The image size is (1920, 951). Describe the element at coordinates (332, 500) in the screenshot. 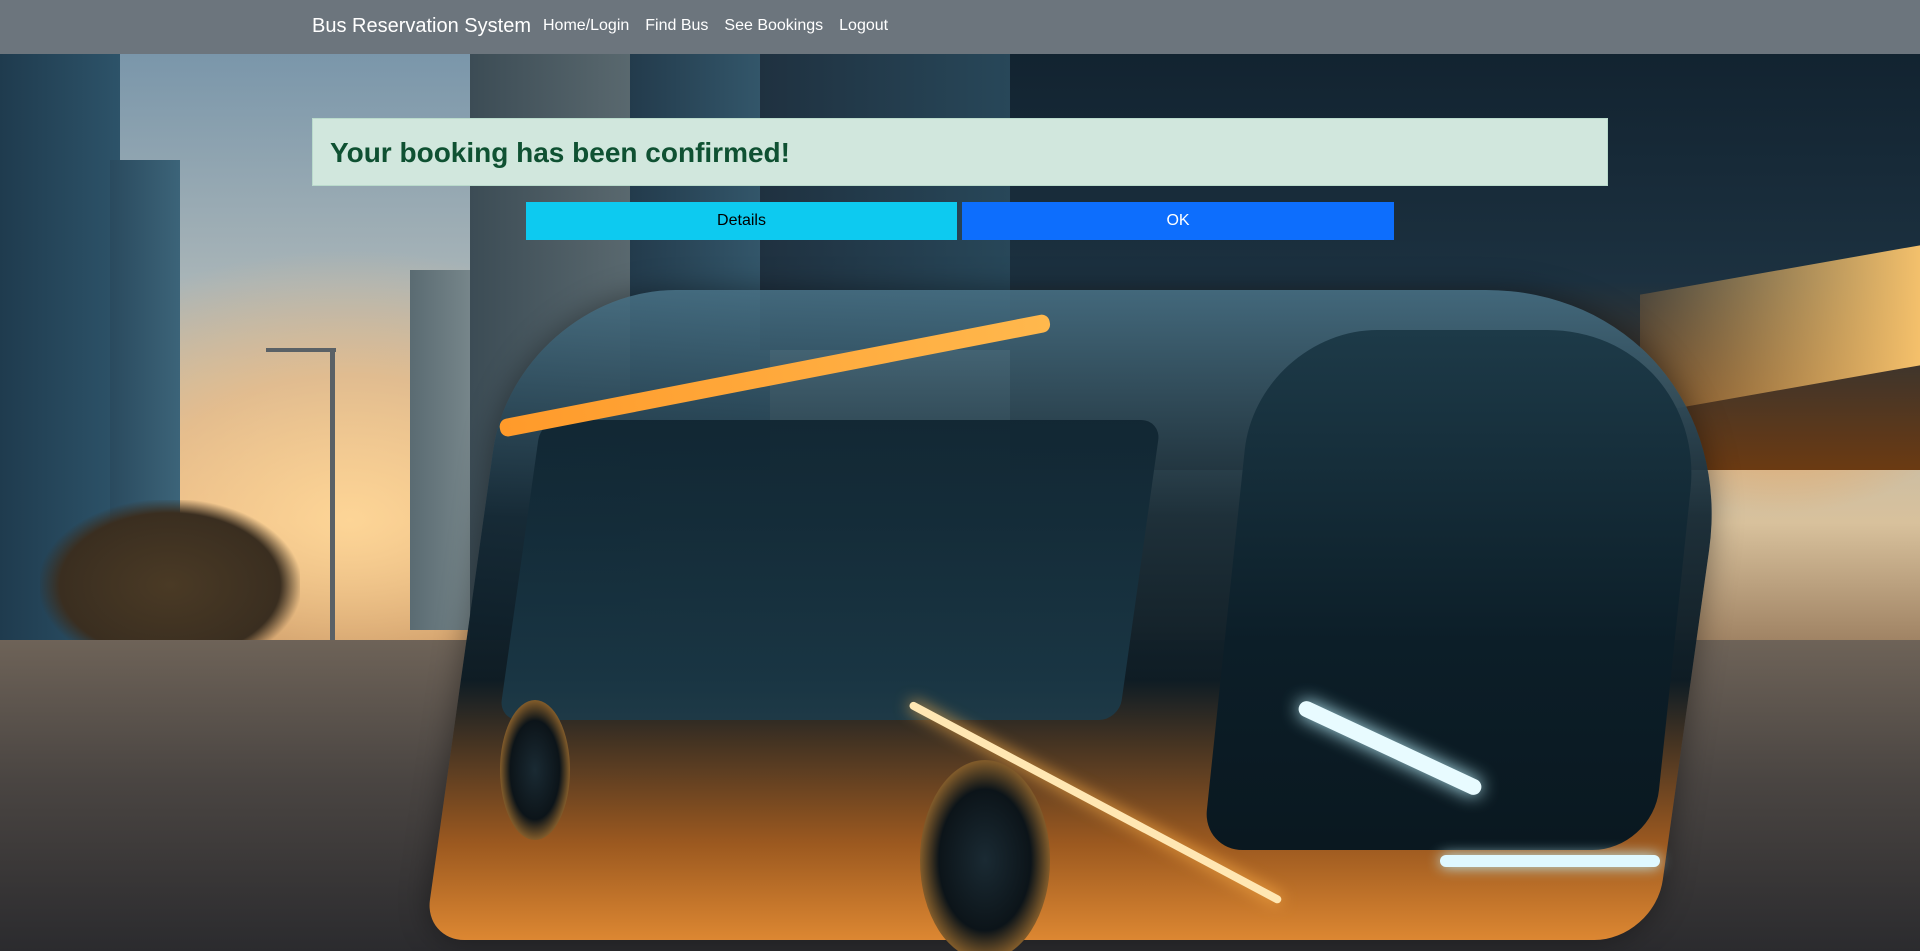

I see `street-lamp` at that location.